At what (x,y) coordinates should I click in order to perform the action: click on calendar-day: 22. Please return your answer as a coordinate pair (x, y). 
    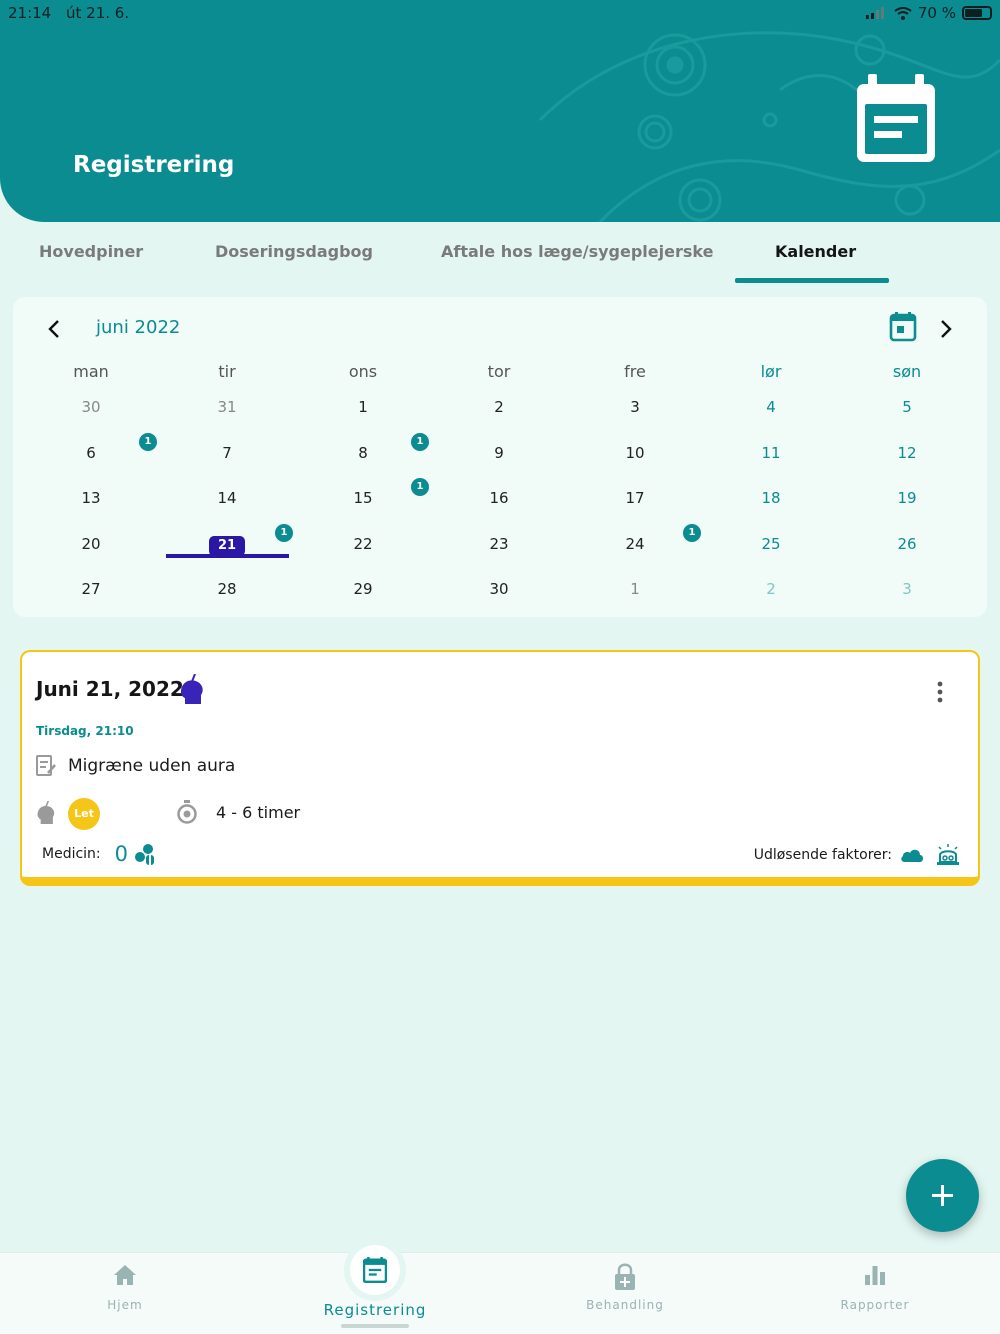
    Looking at the image, I should click on (363, 544).